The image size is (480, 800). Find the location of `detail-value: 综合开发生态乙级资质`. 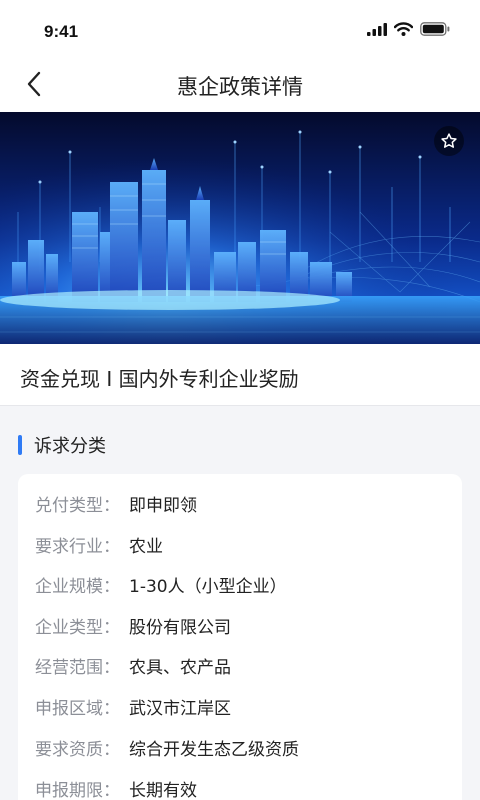

detail-value: 综合开发生态乙级资质 is located at coordinates (214, 749).